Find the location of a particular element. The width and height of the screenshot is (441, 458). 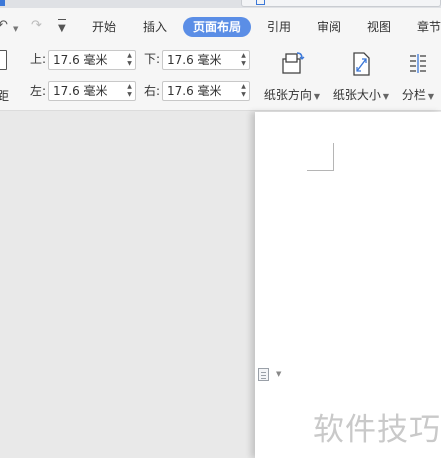

columns-label: 分栏 is located at coordinates (413, 95).